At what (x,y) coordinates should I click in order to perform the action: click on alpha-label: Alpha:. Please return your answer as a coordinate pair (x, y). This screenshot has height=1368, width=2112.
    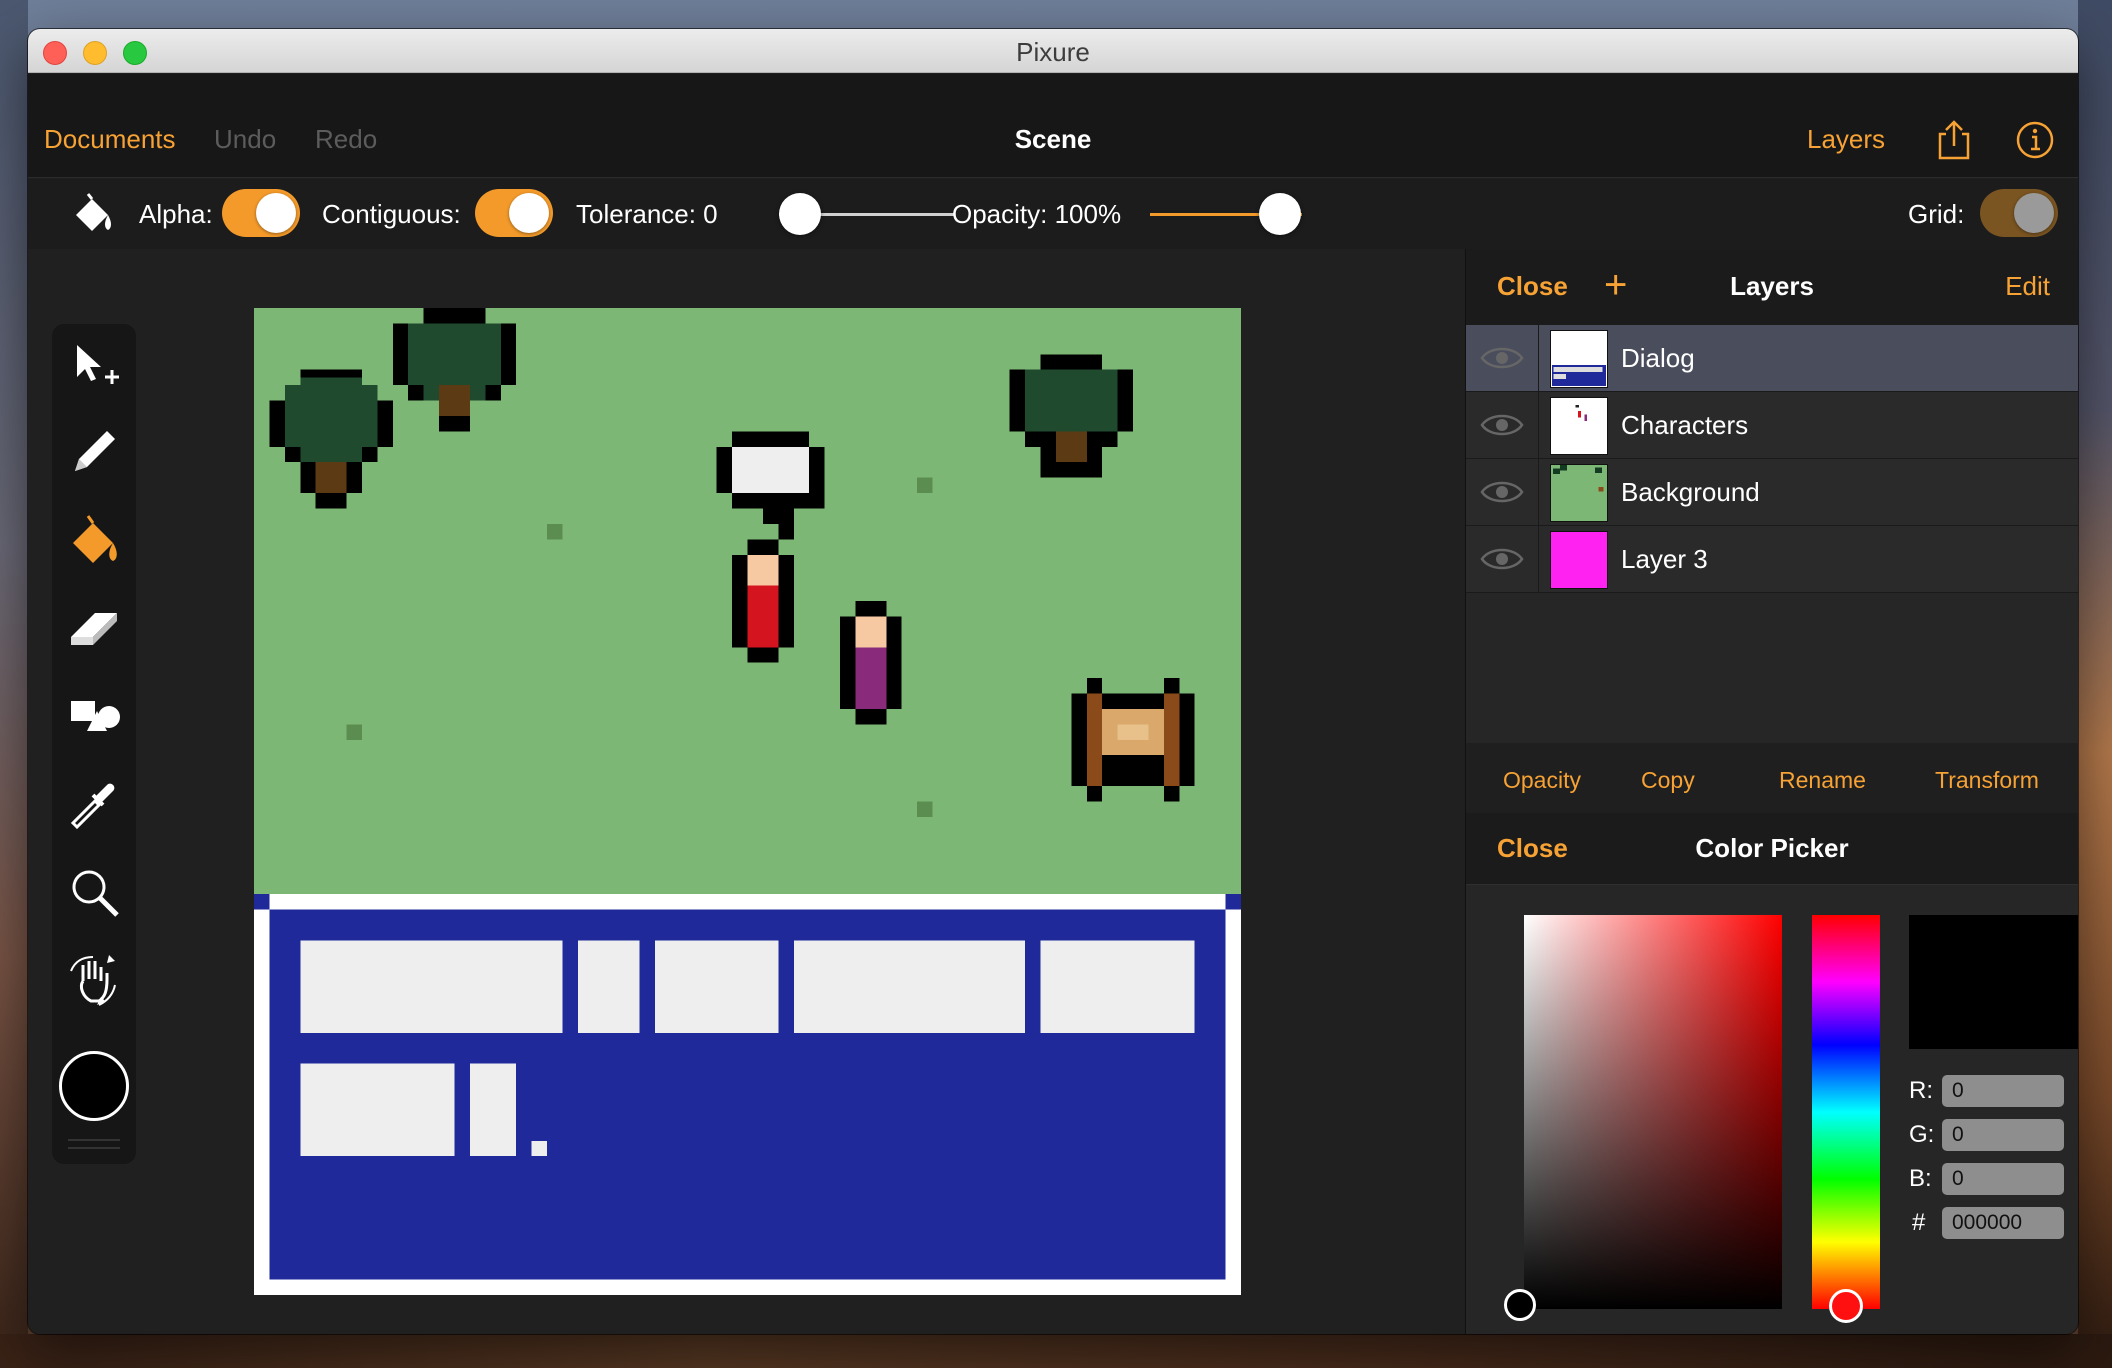
    Looking at the image, I should click on (176, 214).